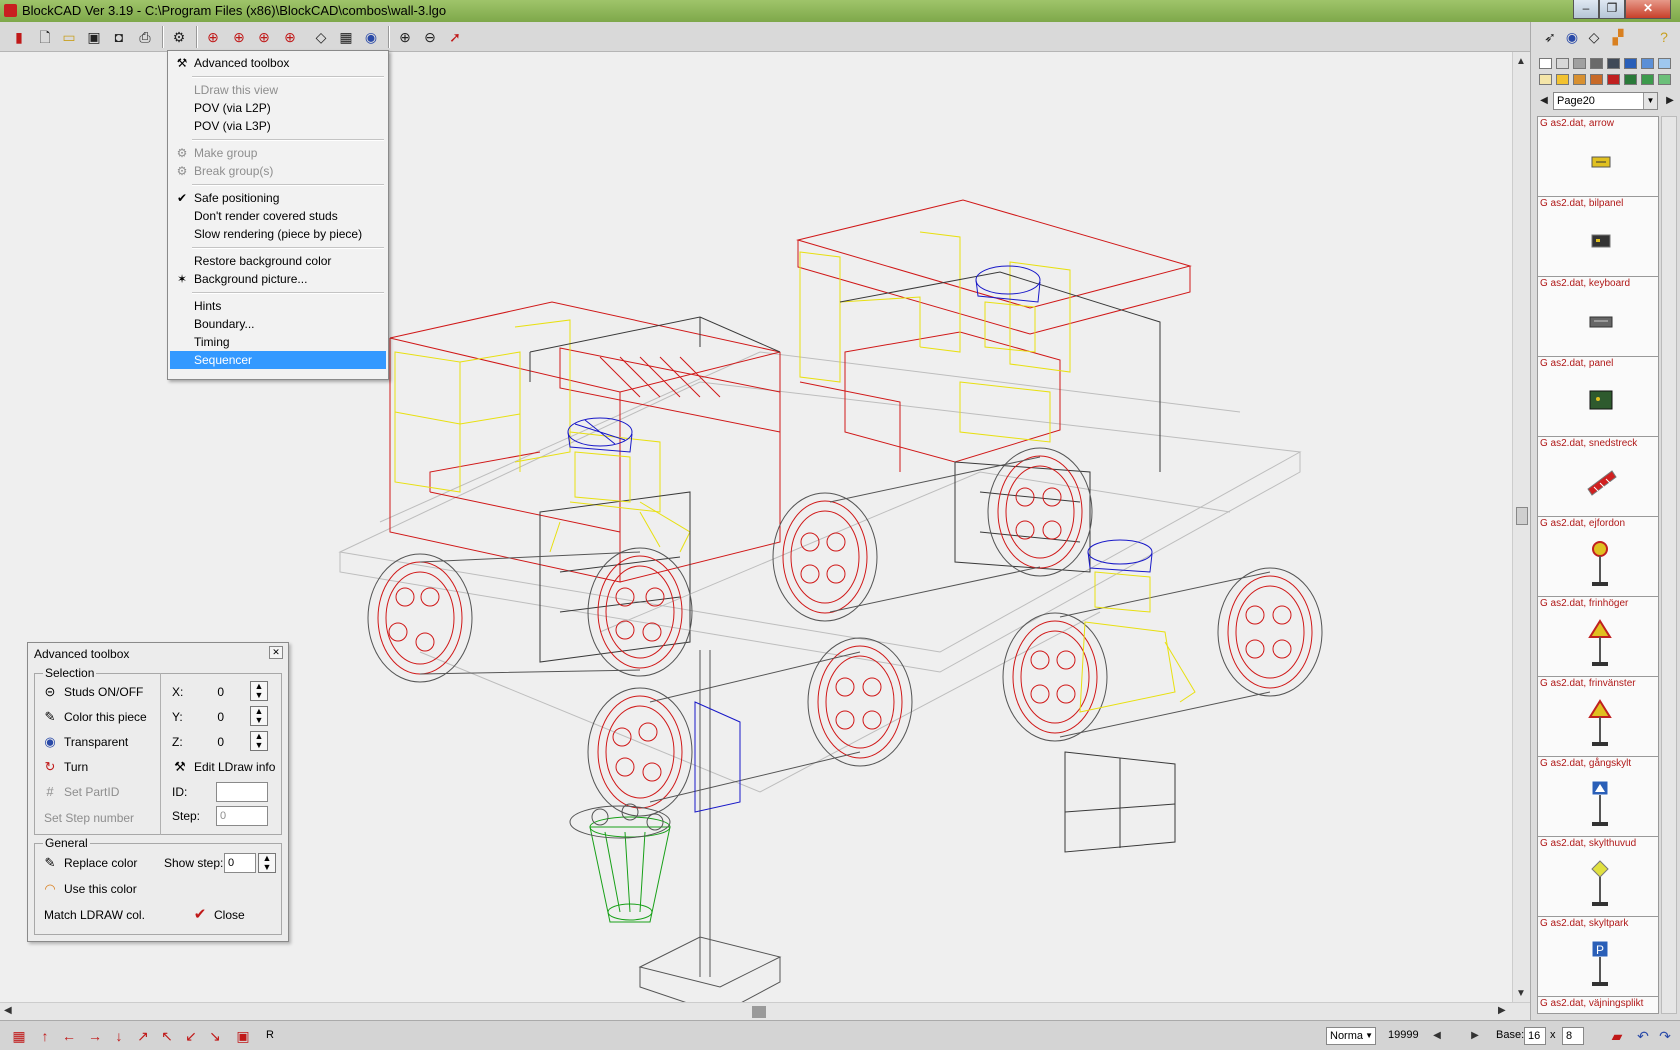 The height and width of the screenshot is (1050, 1680). I want to click on z-spinner: ▲ ▼, so click(259, 741).